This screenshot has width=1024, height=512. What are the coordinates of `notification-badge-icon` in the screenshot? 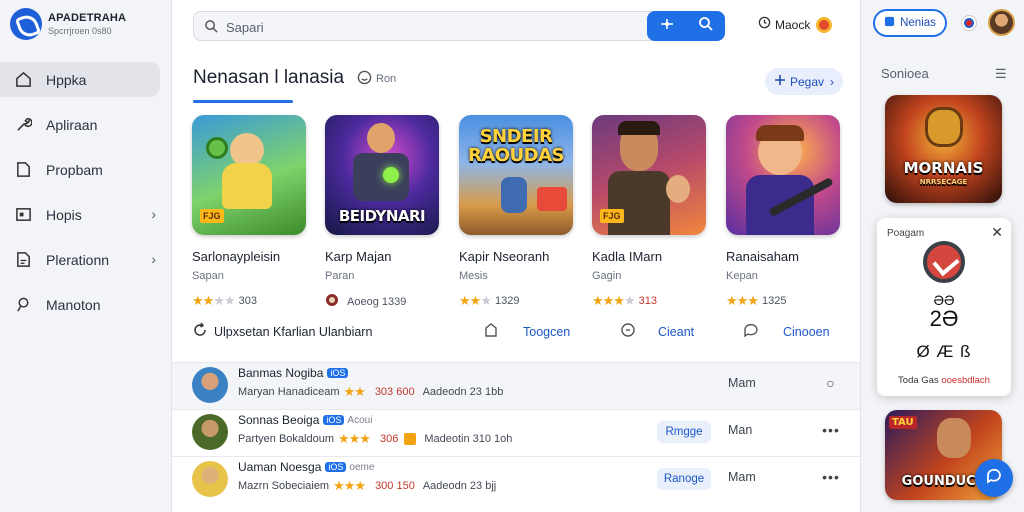 It's located at (824, 25).